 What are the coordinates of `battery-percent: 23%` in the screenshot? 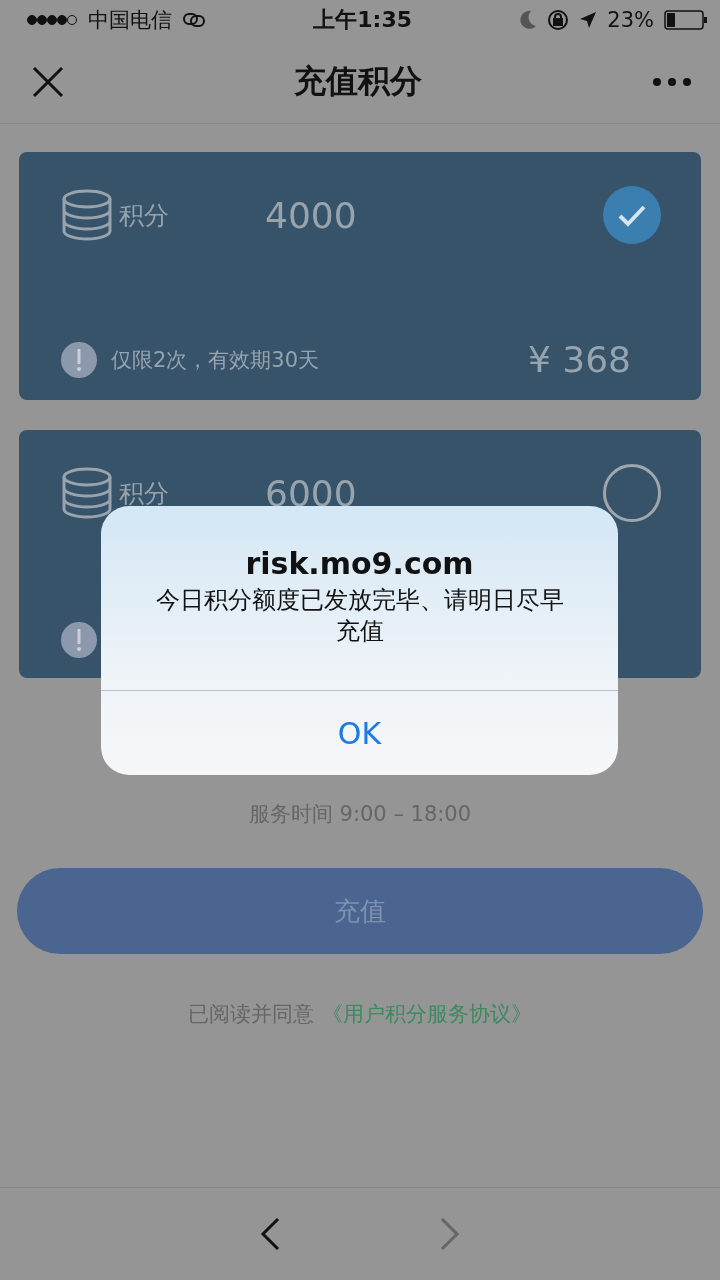 It's located at (630, 20).